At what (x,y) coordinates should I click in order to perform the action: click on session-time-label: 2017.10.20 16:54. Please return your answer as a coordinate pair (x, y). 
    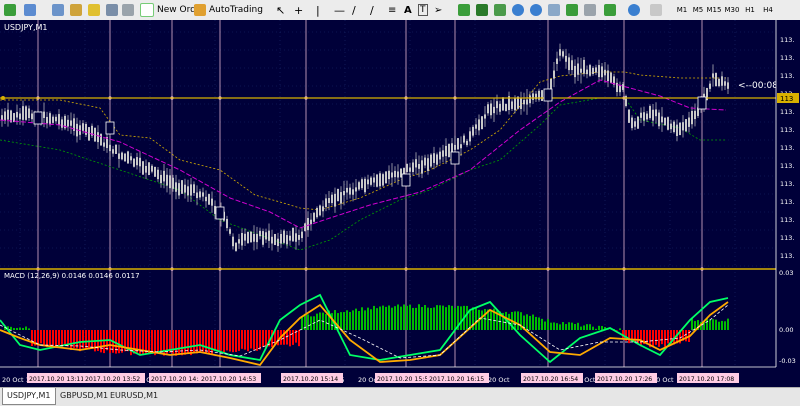
    Looking at the image, I should click on (550, 379).